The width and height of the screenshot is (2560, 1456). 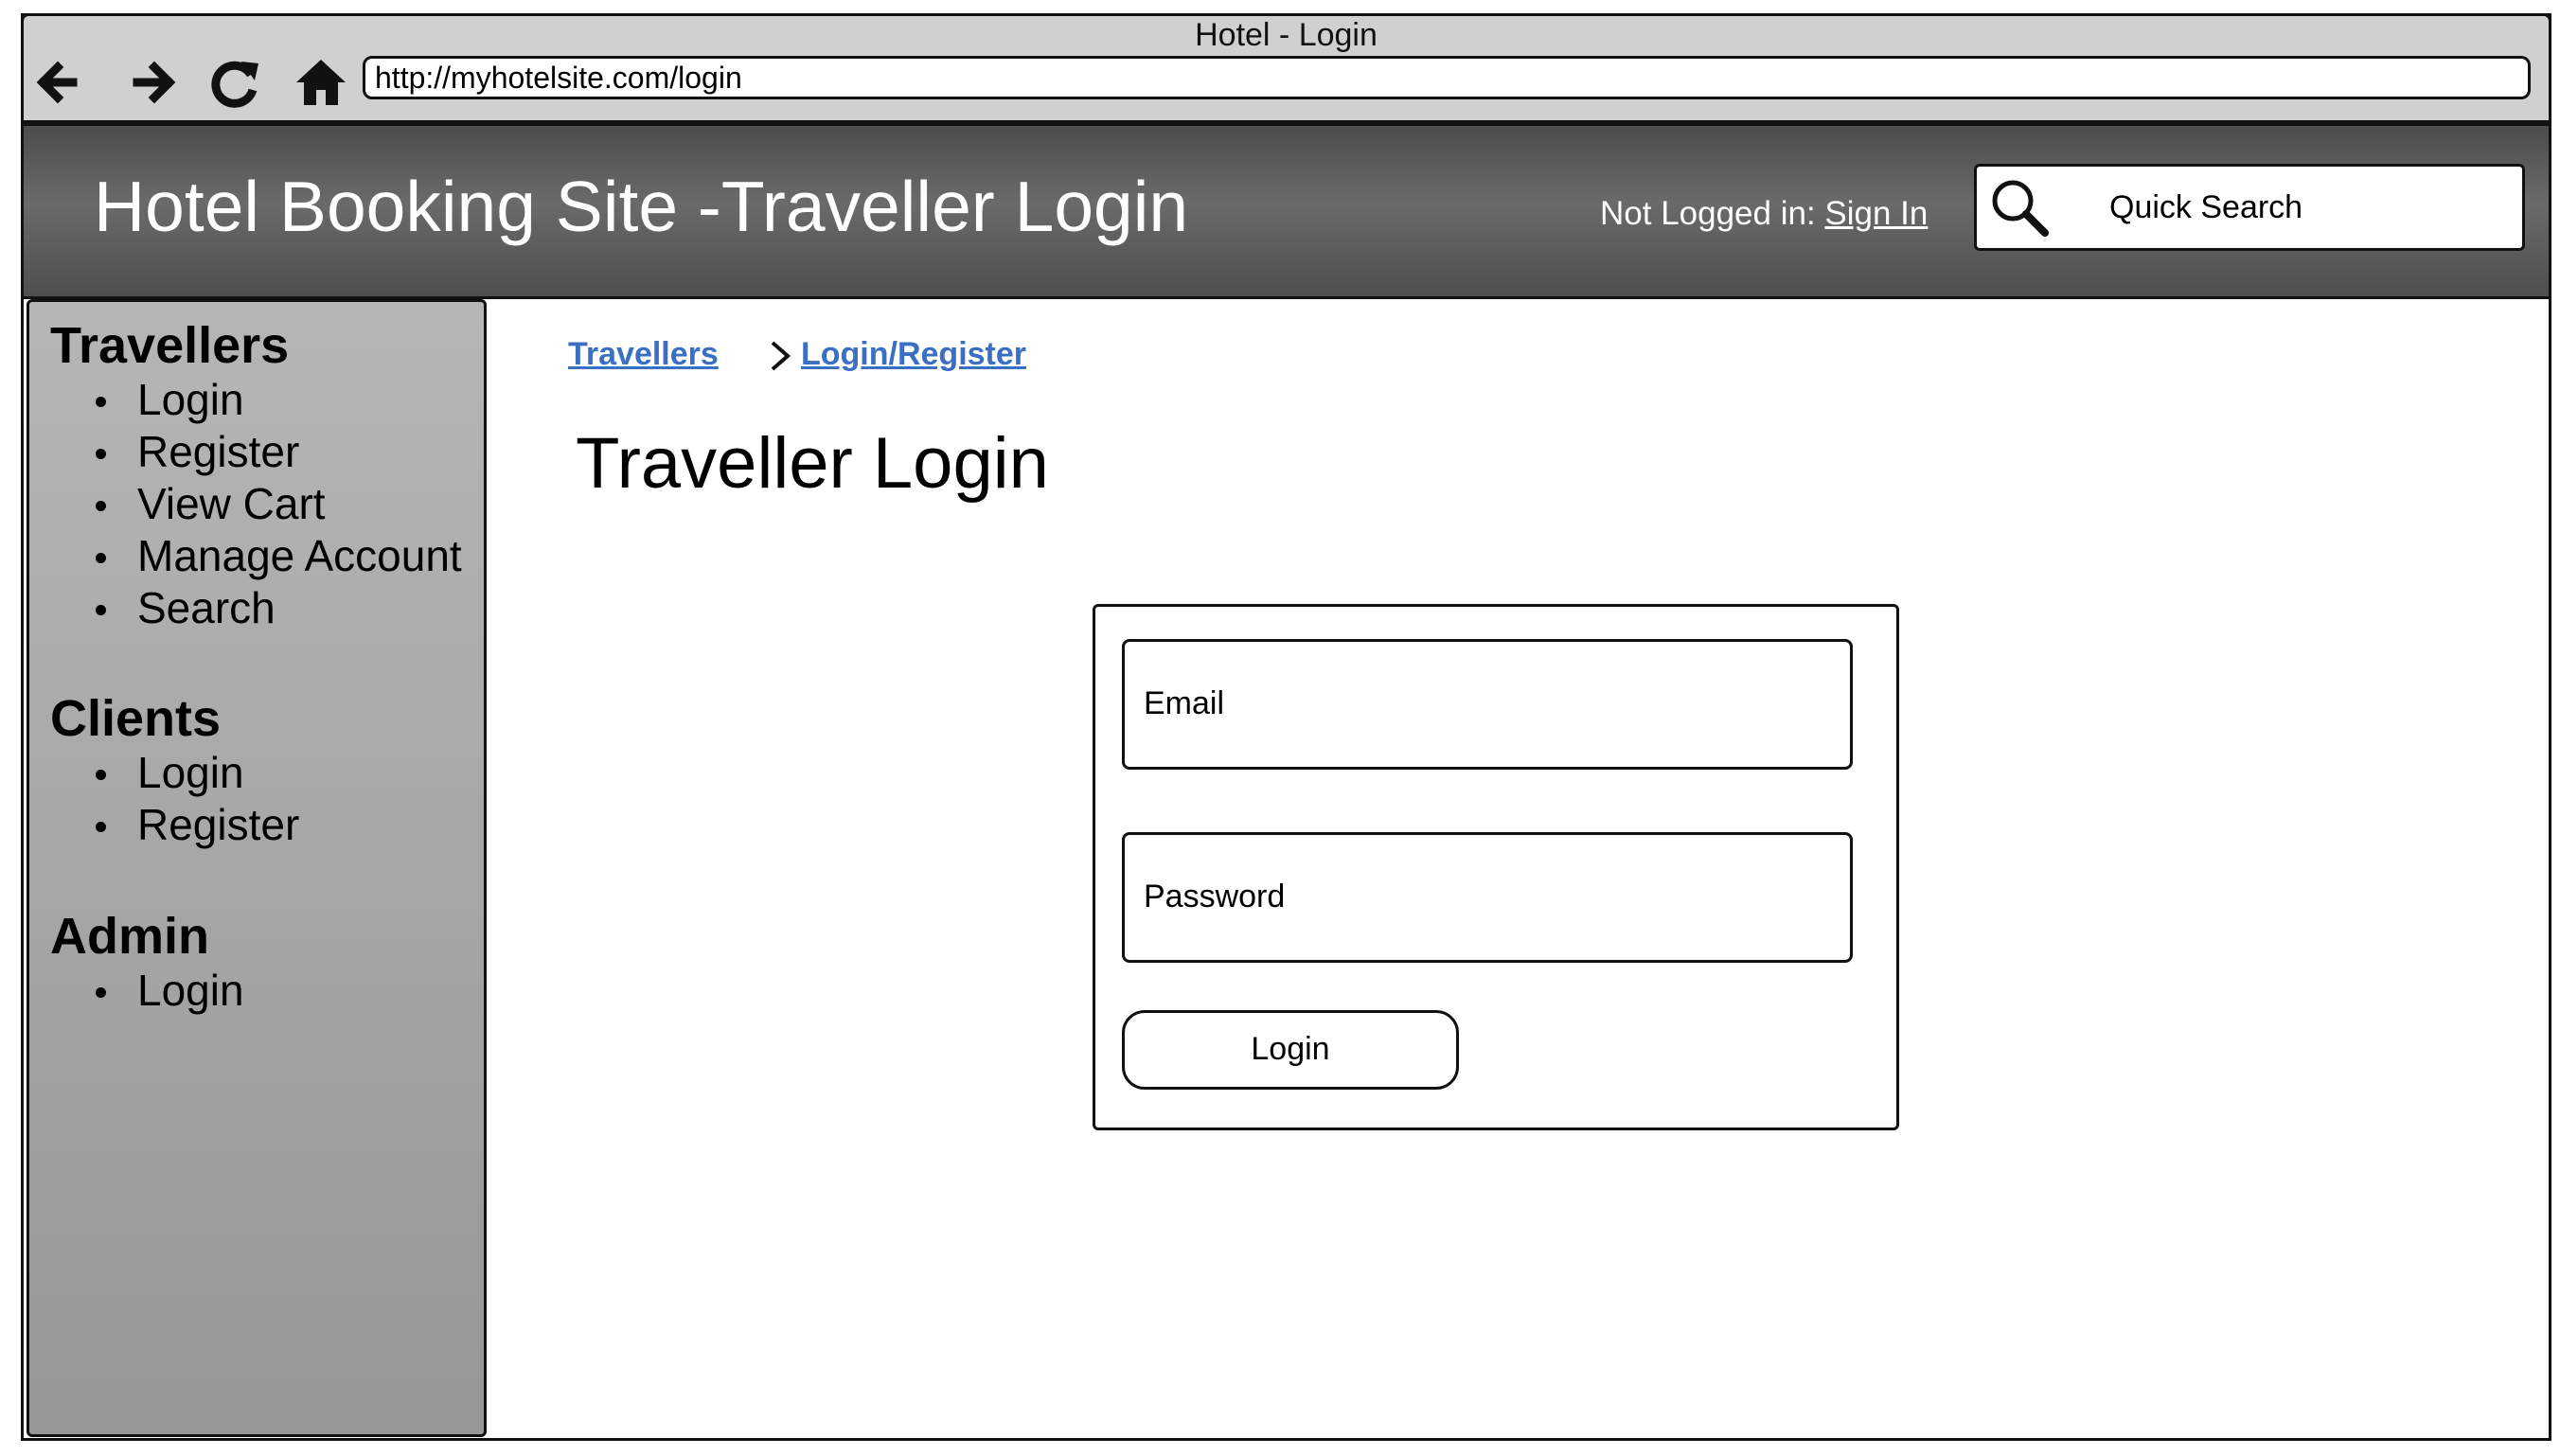 What do you see at coordinates (913, 354) in the screenshot?
I see `breadcrumb-link-login-register: Login/Register` at bounding box center [913, 354].